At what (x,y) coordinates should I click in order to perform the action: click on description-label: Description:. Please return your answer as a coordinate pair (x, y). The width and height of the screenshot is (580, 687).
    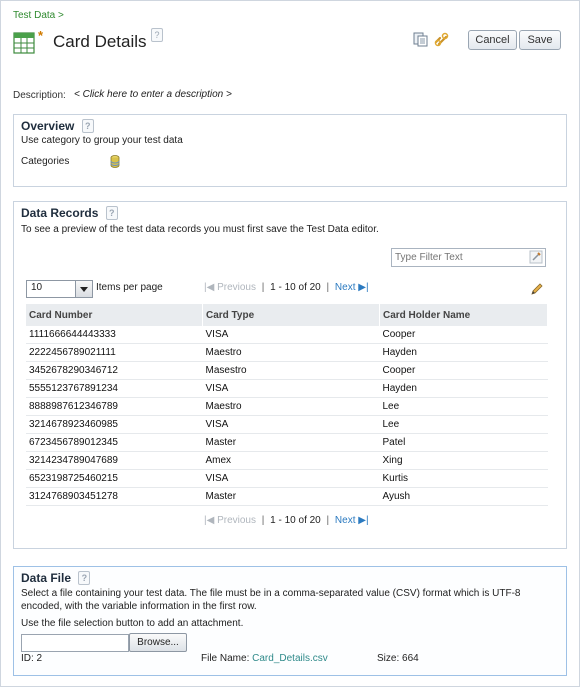
    Looking at the image, I should click on (39, 95).